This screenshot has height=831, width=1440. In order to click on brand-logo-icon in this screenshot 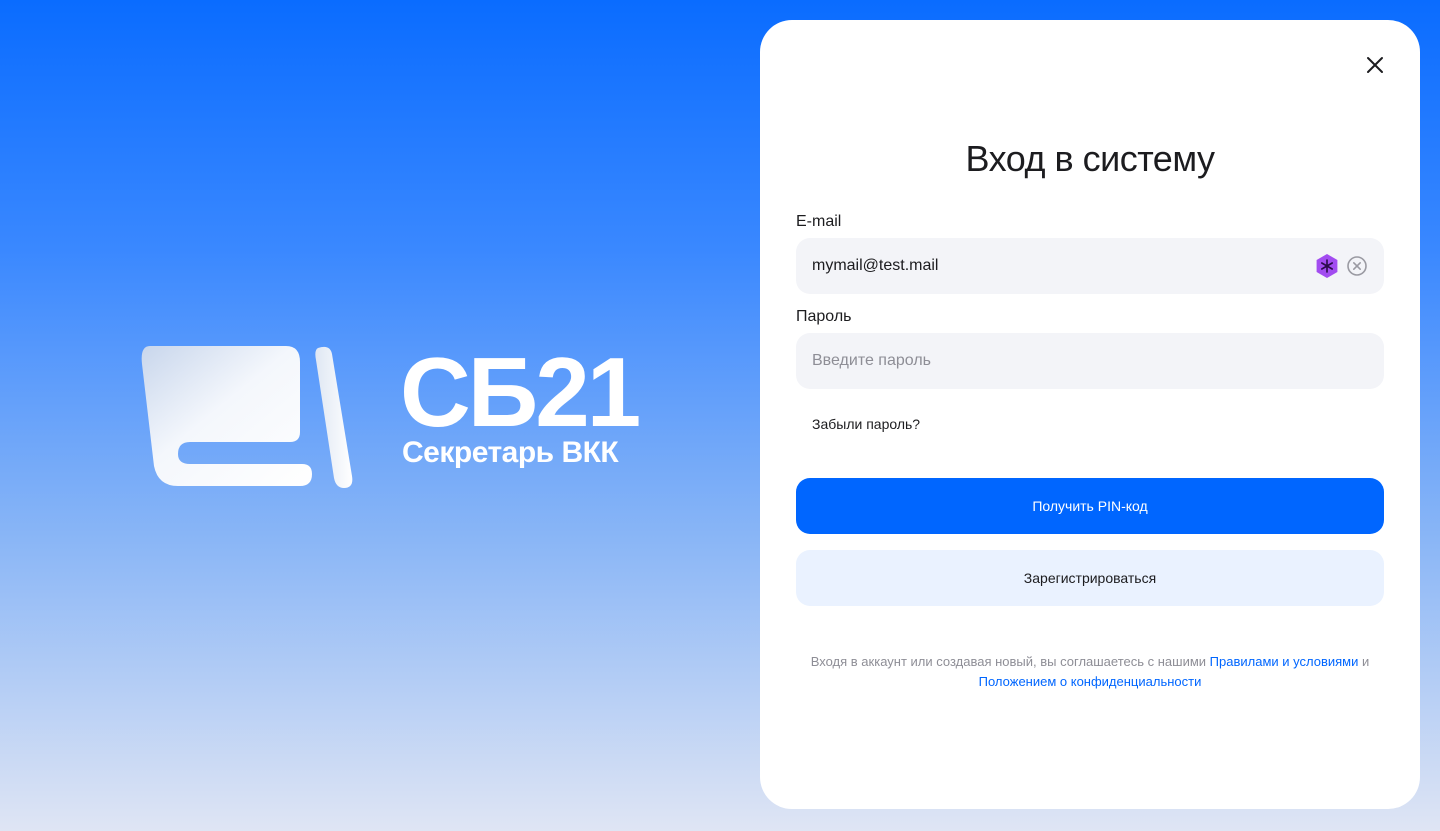, I will do `click(247, 417)`.